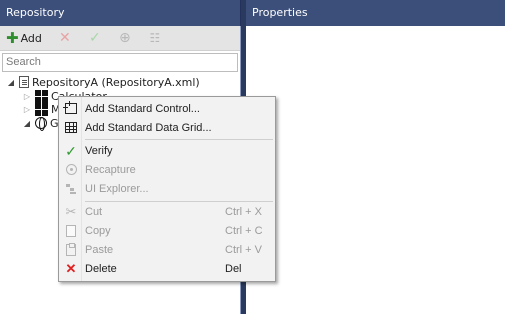  Describe the element at coordinates (71, 211) in the screenshot. I see `scissors-icon: ✂` at that location.